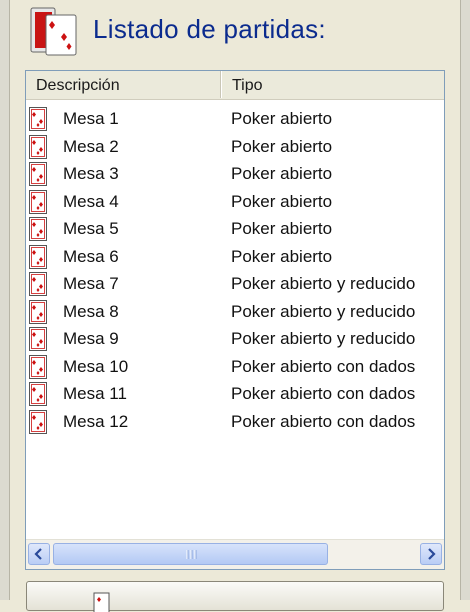 The height and width of the screenshot is (612, 470). I want to click on scrollbar-thumb, so click(190, 554).